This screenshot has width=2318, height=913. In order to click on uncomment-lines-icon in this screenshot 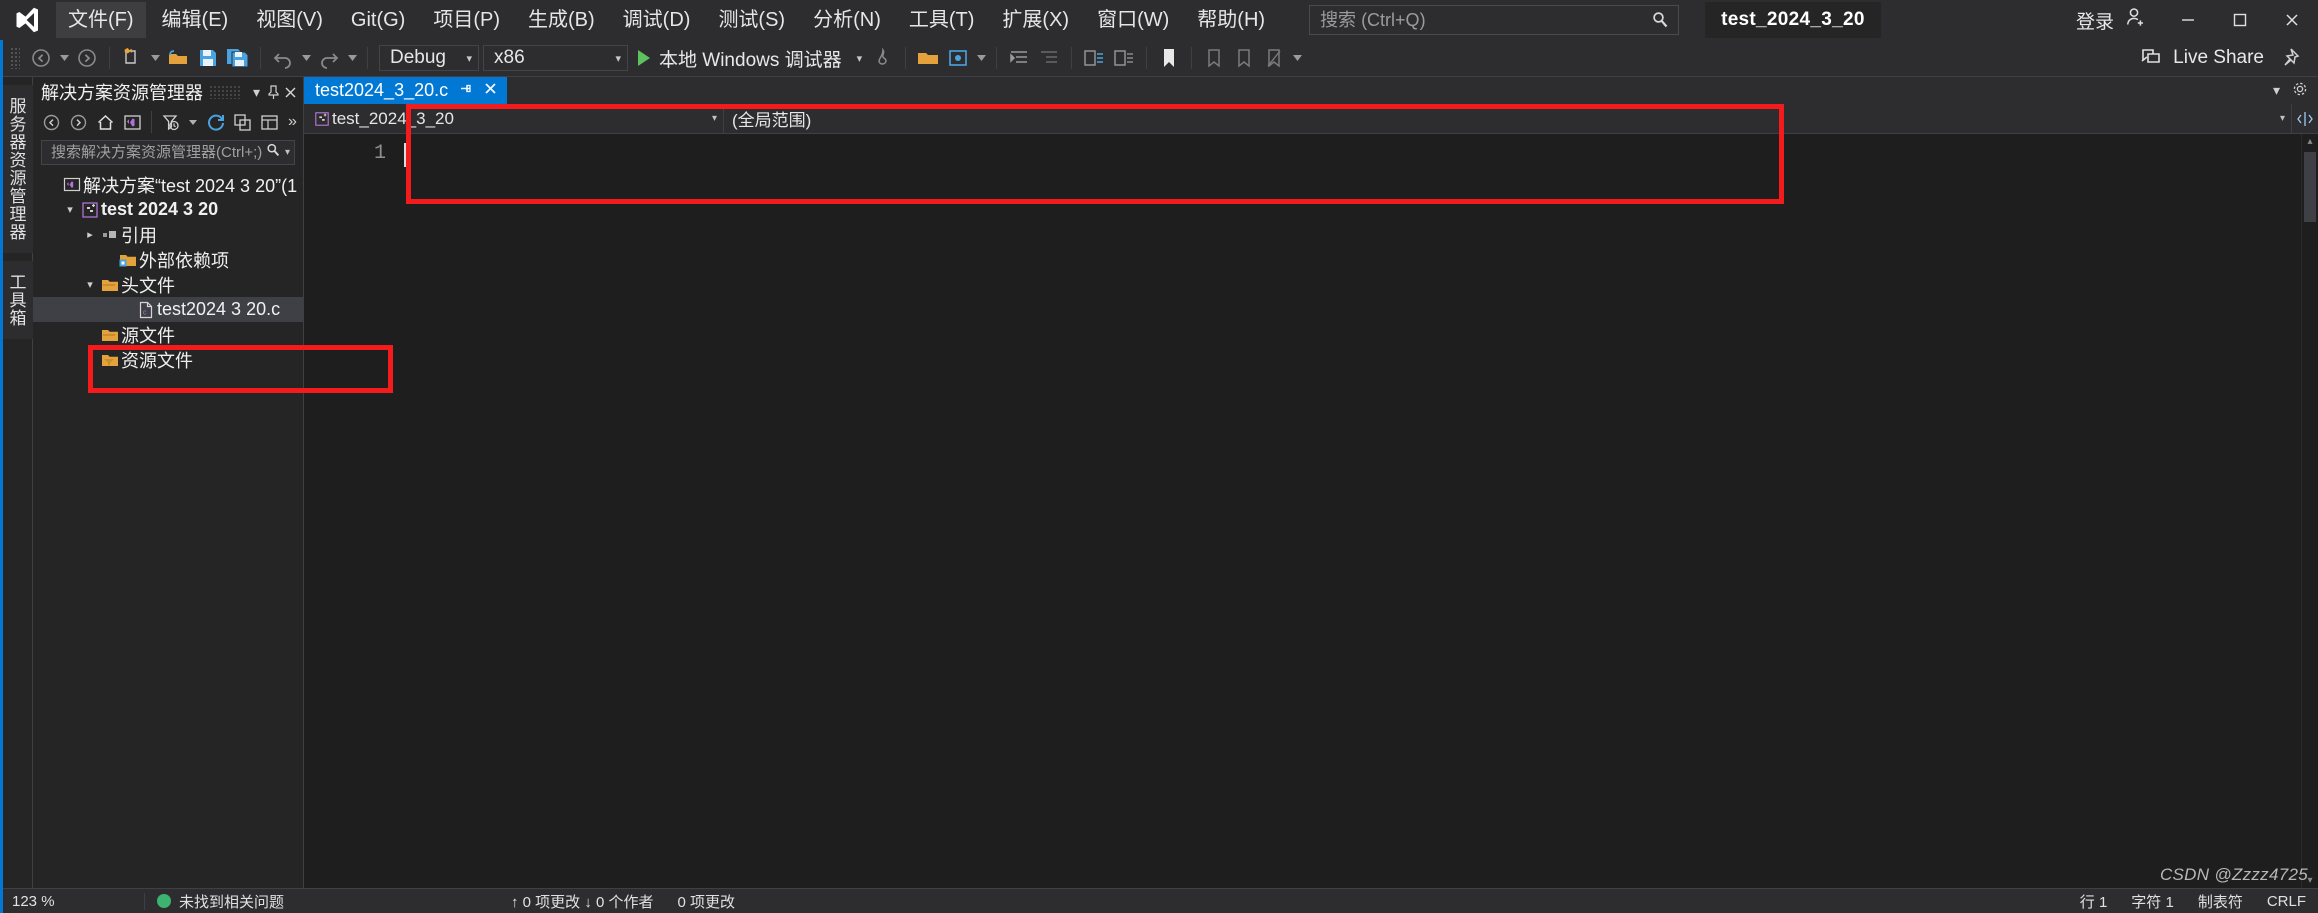, I will do `click(1124, 58)`.